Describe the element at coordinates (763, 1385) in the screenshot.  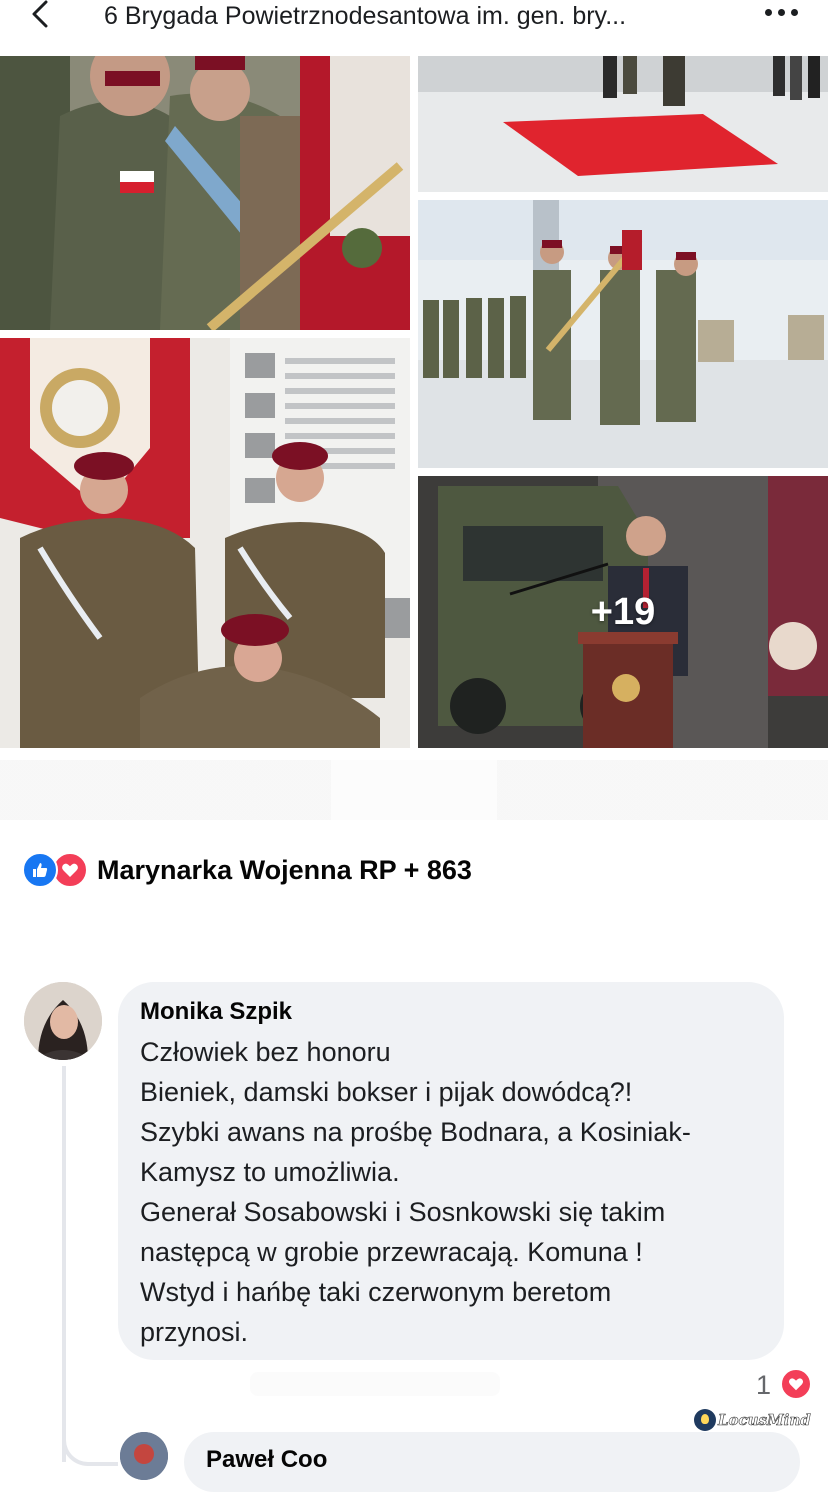
I see `comment-reaction-count: 1` at that location.